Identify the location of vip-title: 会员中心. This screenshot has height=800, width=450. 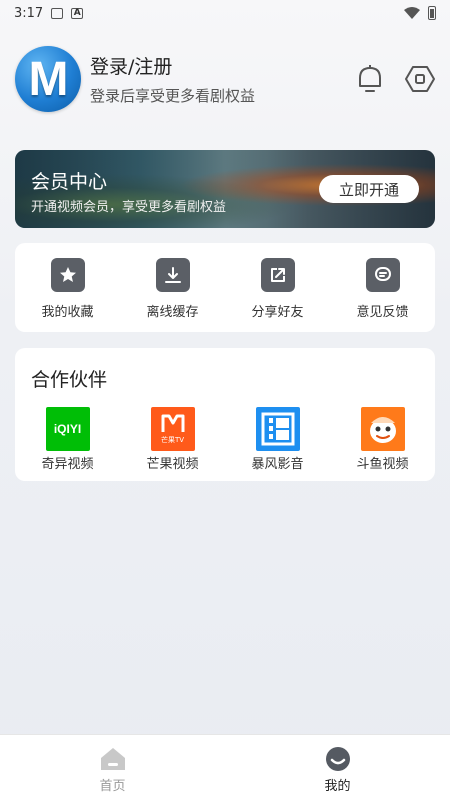
(69, 182).